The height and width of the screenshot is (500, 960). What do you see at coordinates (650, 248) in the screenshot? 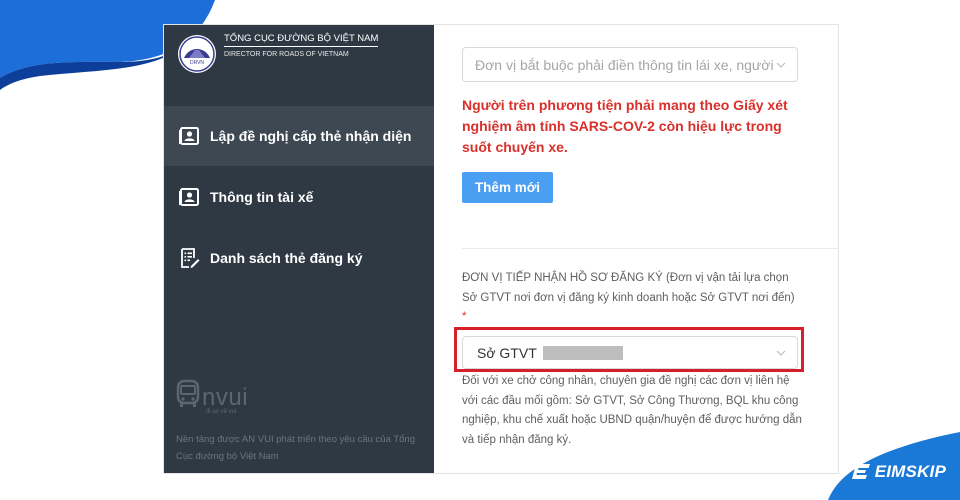
I see `section-divider` at bounding box center [650, 248].